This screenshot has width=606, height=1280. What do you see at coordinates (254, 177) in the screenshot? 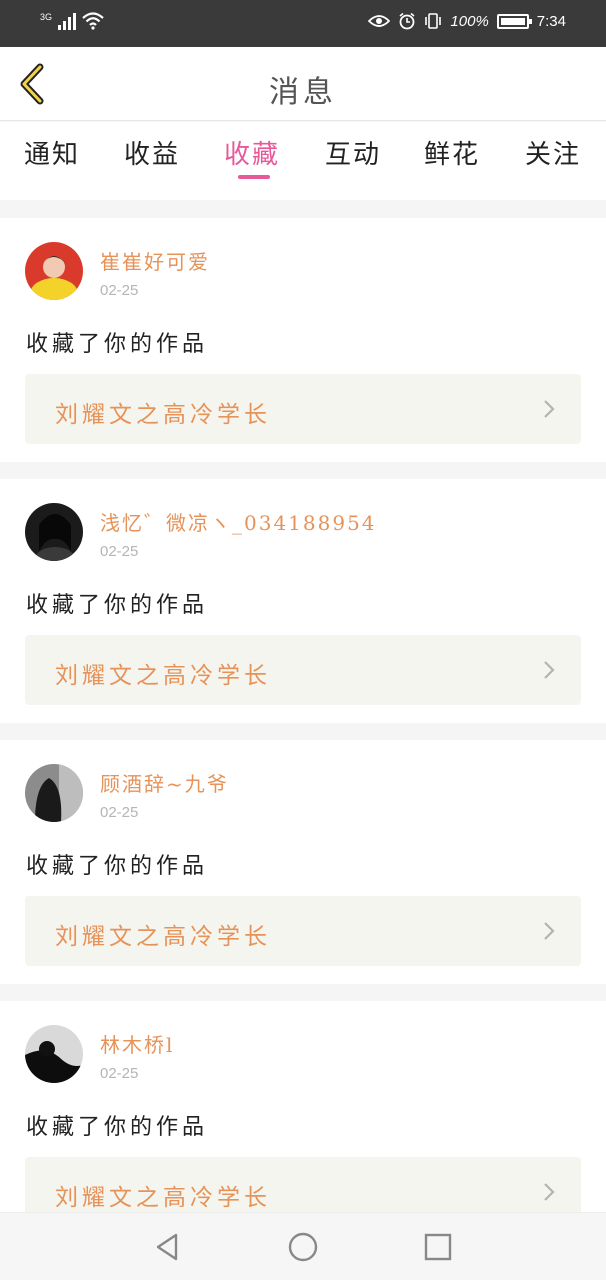
I see `active-tab-indicator` at bounding box center [254, 177].